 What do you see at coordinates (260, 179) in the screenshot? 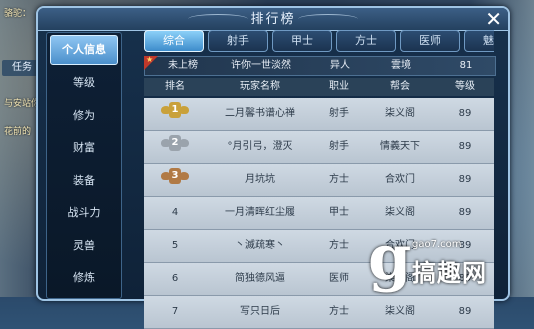
I see `row-name: 月坑坑` at bounding box center [260, 179].